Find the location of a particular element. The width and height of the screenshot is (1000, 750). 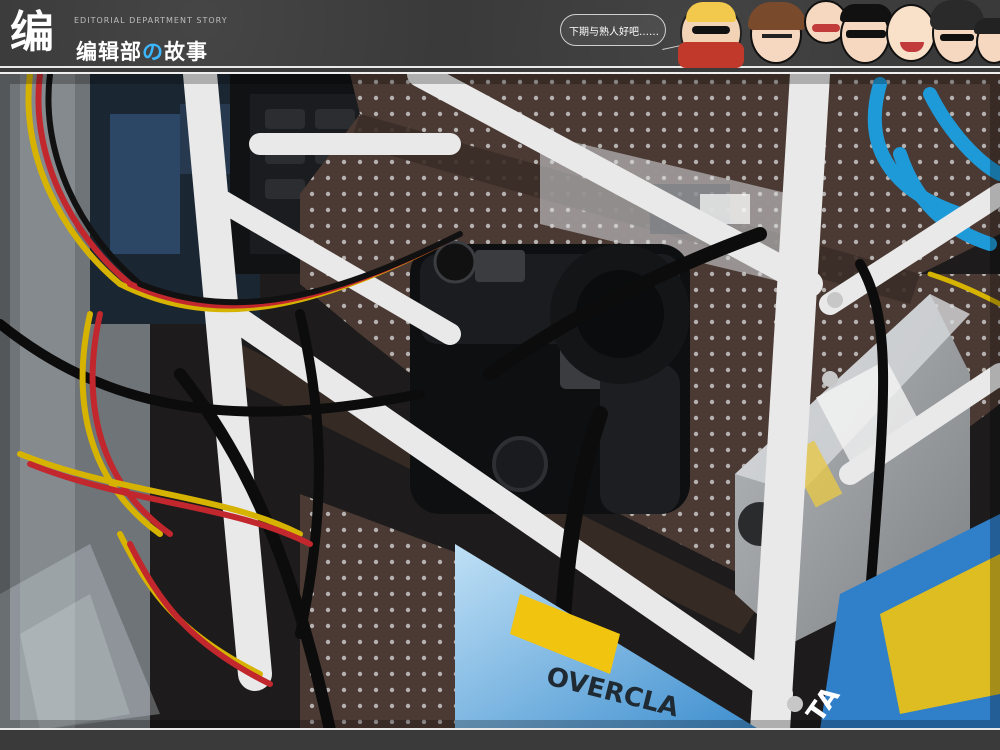

site-logo: 编 EDITORIAL DEPARTMENT STORY 编辑部の故事 is located at coordinates (118, 35).